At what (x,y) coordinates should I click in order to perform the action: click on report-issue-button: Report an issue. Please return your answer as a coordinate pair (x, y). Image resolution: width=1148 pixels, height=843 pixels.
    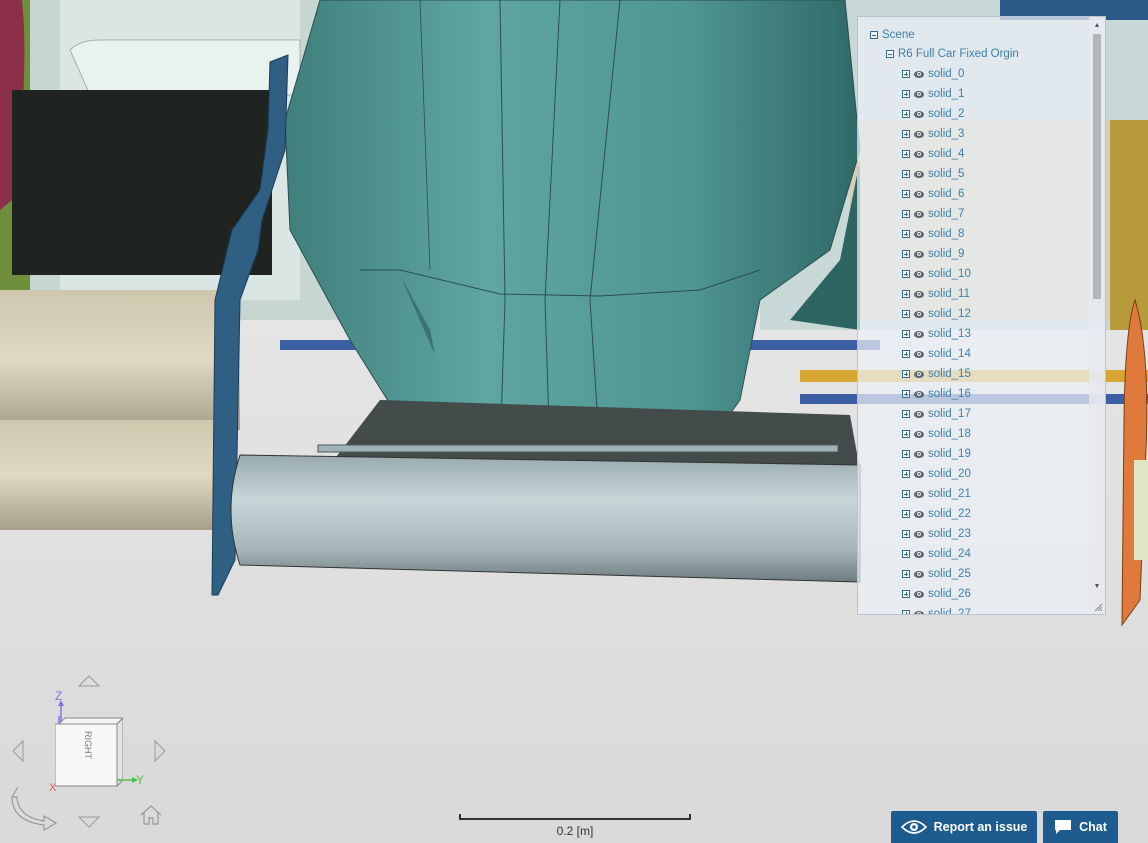
    Looking at the image, I should click on (964, 827).